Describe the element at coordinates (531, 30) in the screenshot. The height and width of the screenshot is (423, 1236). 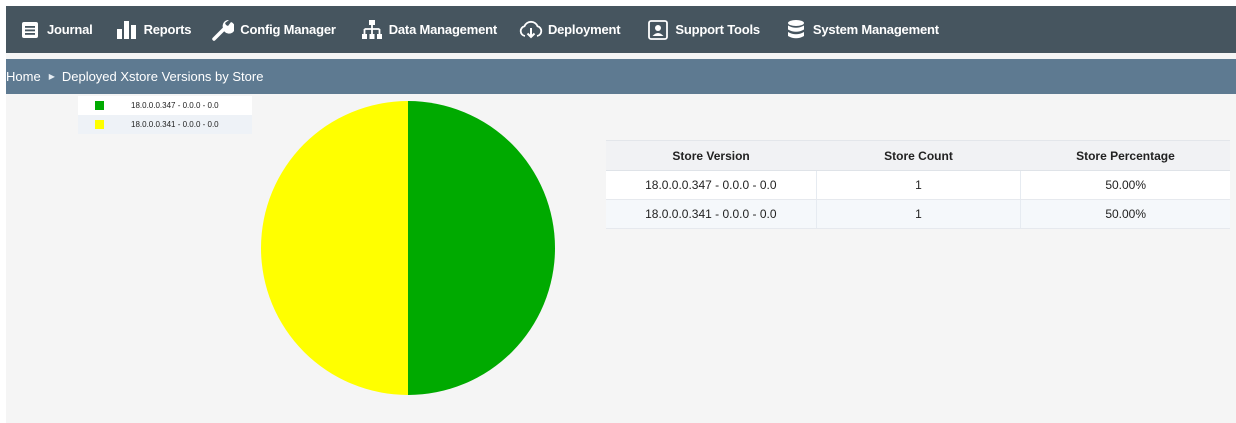
I see `cloud-download-icon` at that location.